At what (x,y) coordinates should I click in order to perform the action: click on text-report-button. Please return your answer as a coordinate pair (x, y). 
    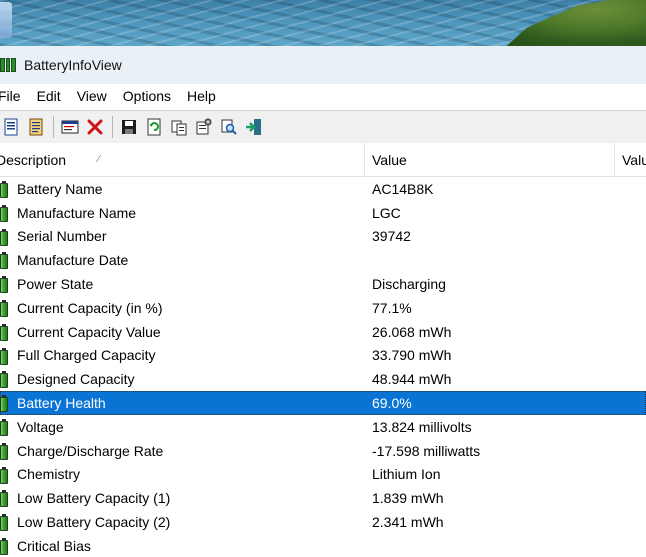
    Looking at the image, I should click on (36, 127).